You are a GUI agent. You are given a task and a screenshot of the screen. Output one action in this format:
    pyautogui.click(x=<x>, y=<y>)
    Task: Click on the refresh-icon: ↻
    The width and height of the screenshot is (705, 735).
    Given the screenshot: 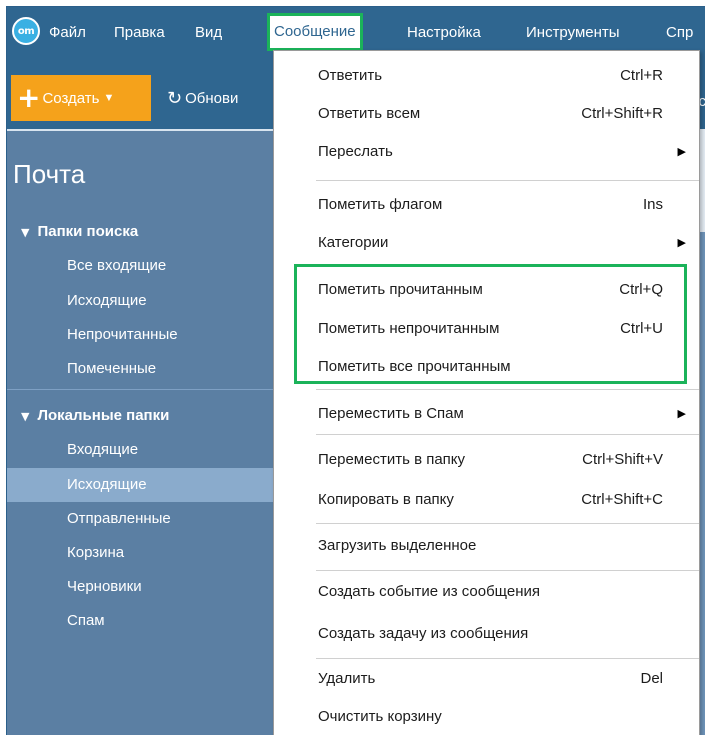 What is the action you would take?
    pyautogui.click(x=175, y=98)
    